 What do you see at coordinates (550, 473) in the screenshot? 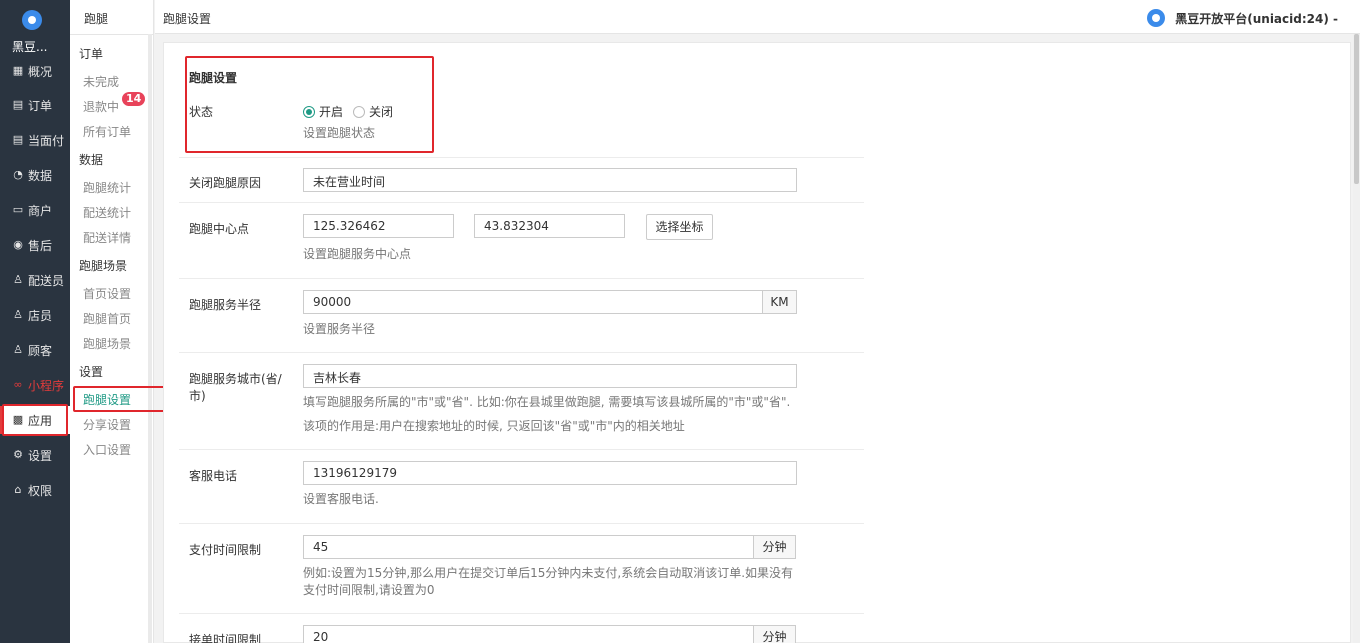
I see `phone-input: 13196129179` at bounding box center [550, 473].